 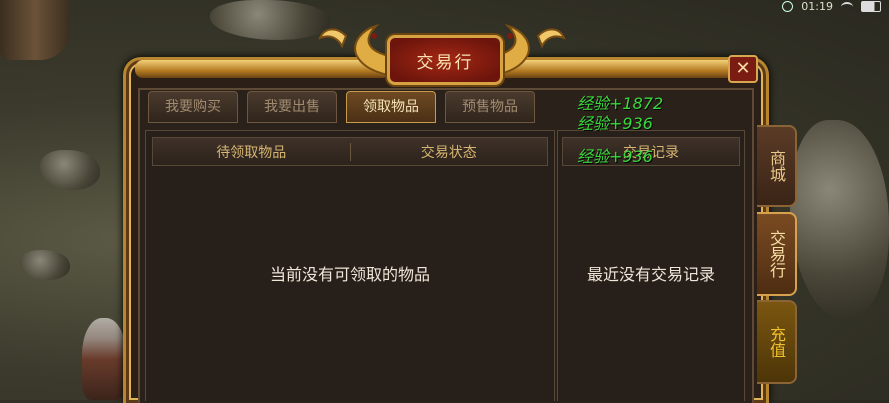 I want to click on column-header-trade-status: 交易状态, so click(x=448, y=152).